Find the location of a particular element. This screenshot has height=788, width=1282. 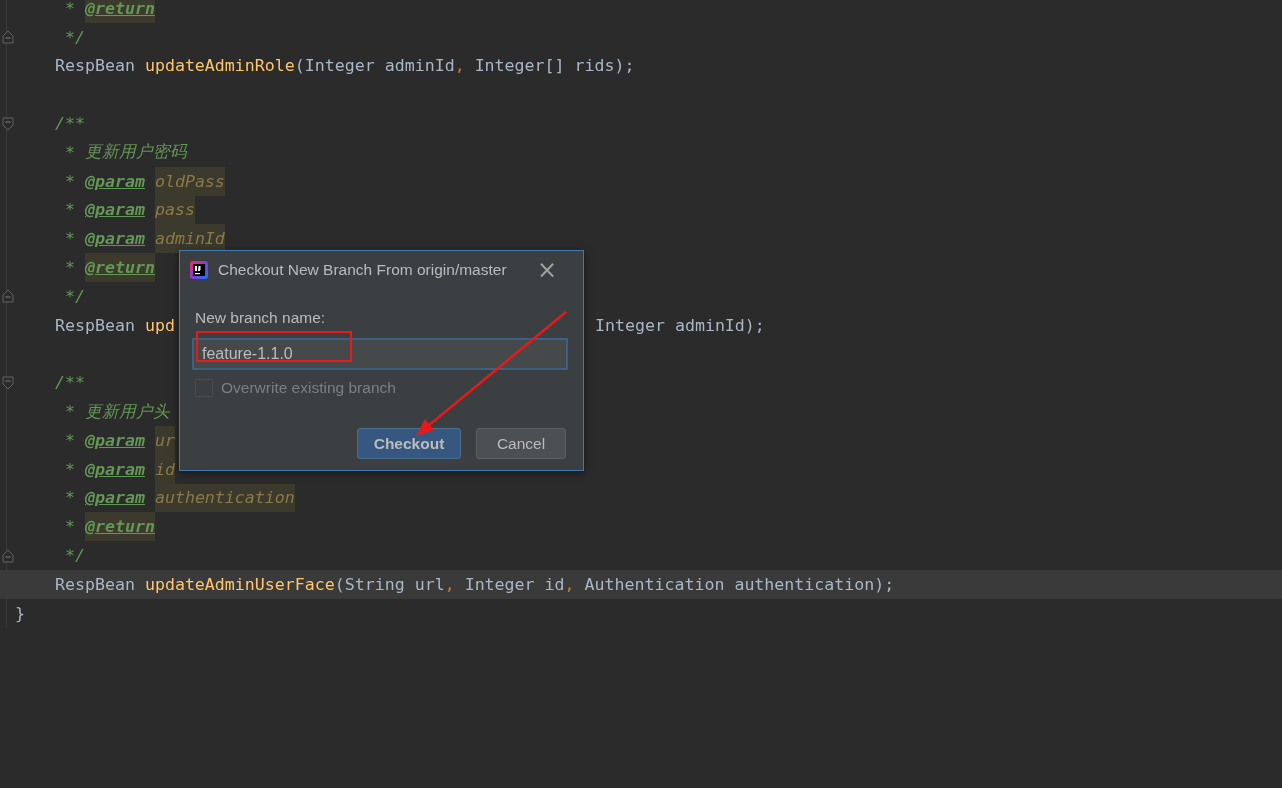

code-text: Integer[] rids); is located at coordinates (554, 66).